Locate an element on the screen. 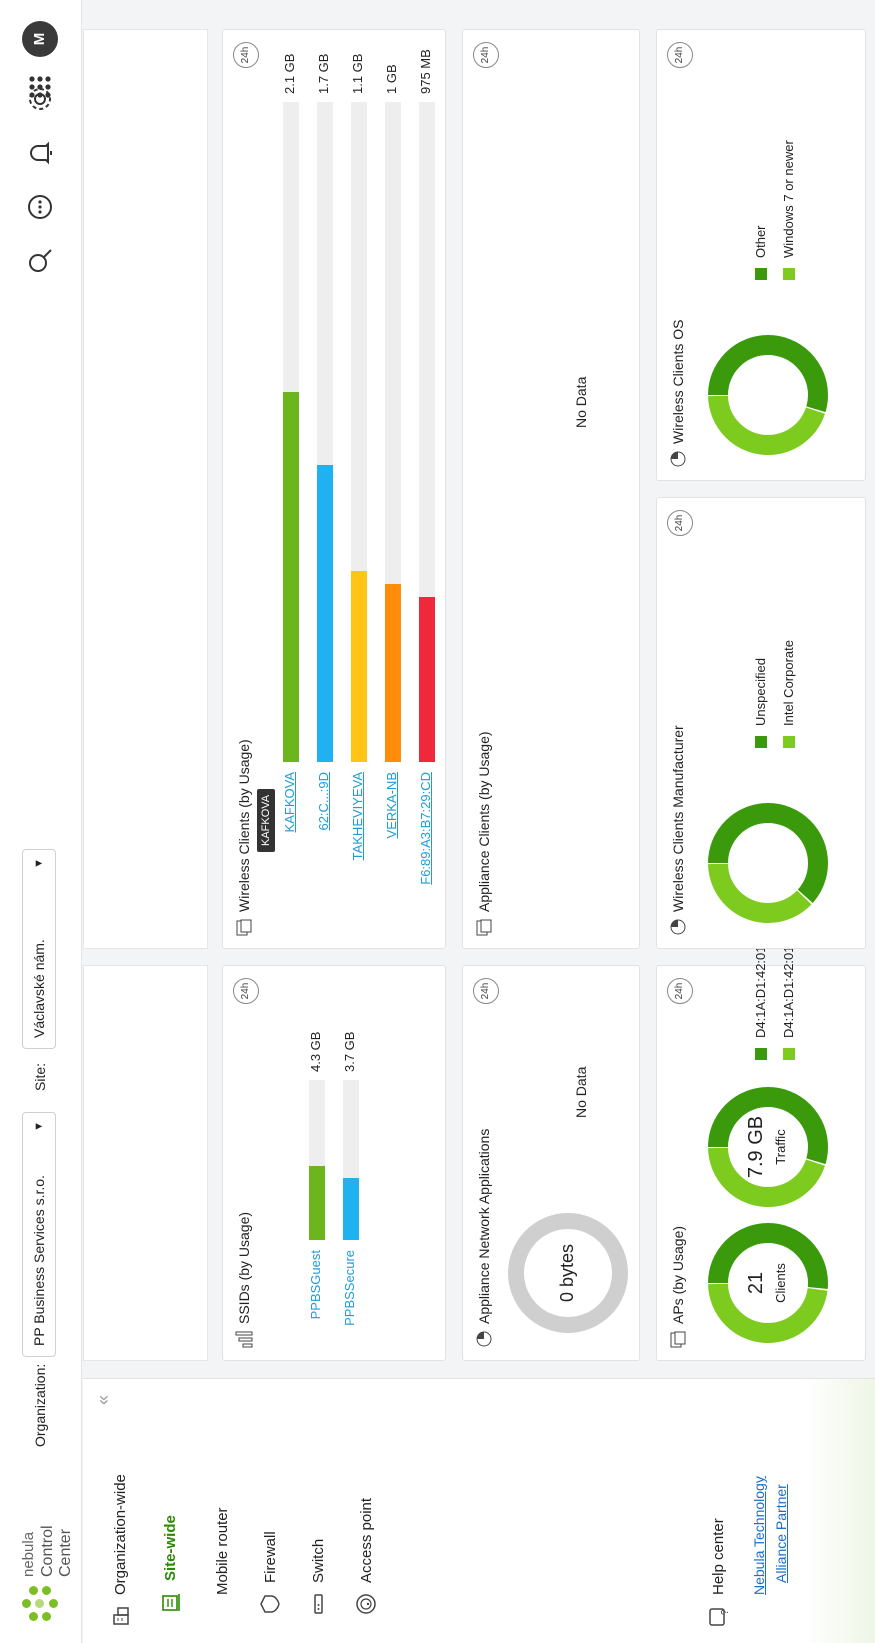 The width and height of the screenshot is (875, 1643). appliance-clients-title: Appliance Clients (by Usage) is located at coordinates (484, 821).